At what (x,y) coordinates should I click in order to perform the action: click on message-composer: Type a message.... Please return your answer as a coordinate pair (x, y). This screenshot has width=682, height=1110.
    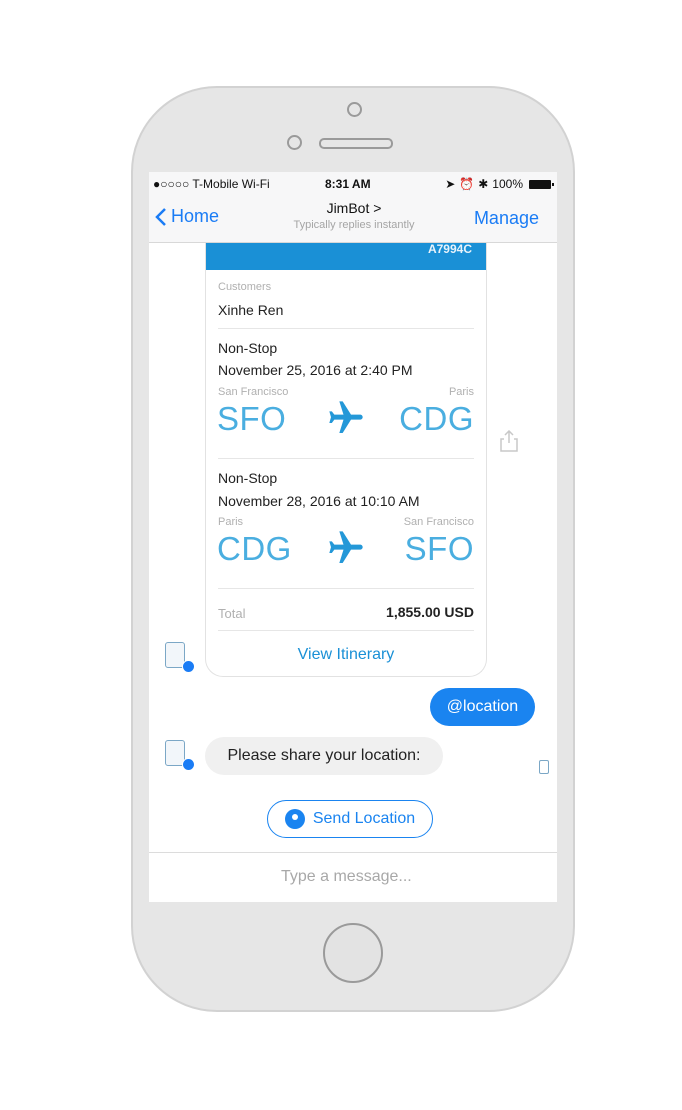
    Looking at the image, I should click on (353, 877).